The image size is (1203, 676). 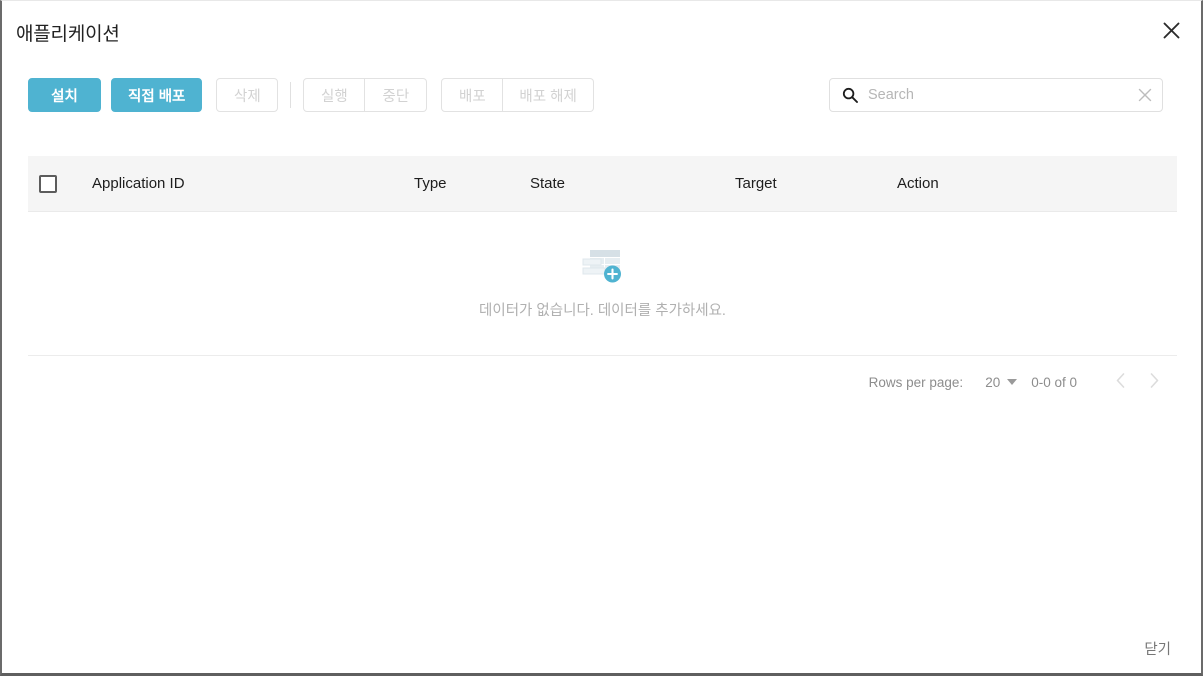 I want to click on dialog-close-button, so click(x=1171, y=30).